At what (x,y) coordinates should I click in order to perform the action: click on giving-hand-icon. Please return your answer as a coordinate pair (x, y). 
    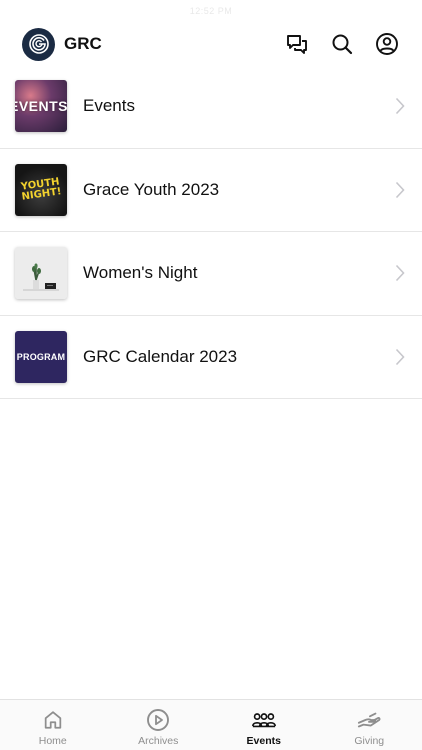
    Looking at the image, I should click on (369, 720).